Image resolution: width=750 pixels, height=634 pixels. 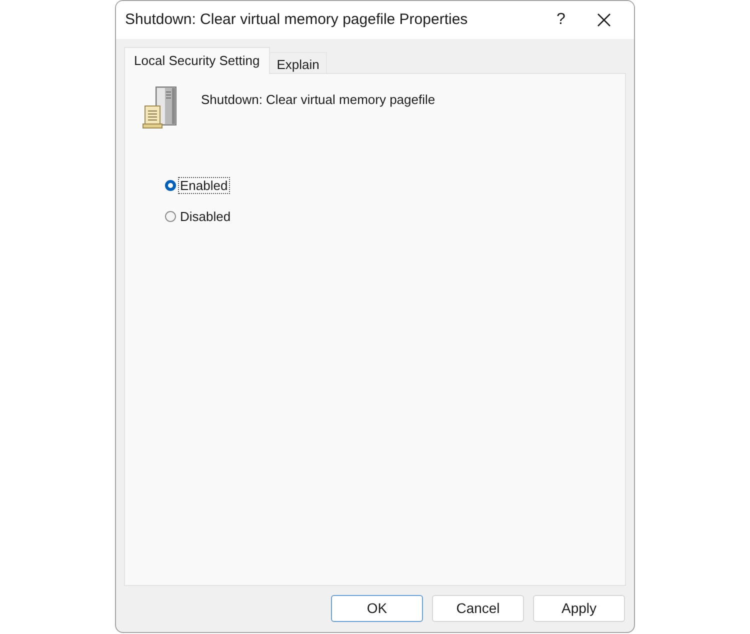 I want to click on window-title: Shutdown: Clear virtual memory pagefile Properties, so click(x=296, y=20).